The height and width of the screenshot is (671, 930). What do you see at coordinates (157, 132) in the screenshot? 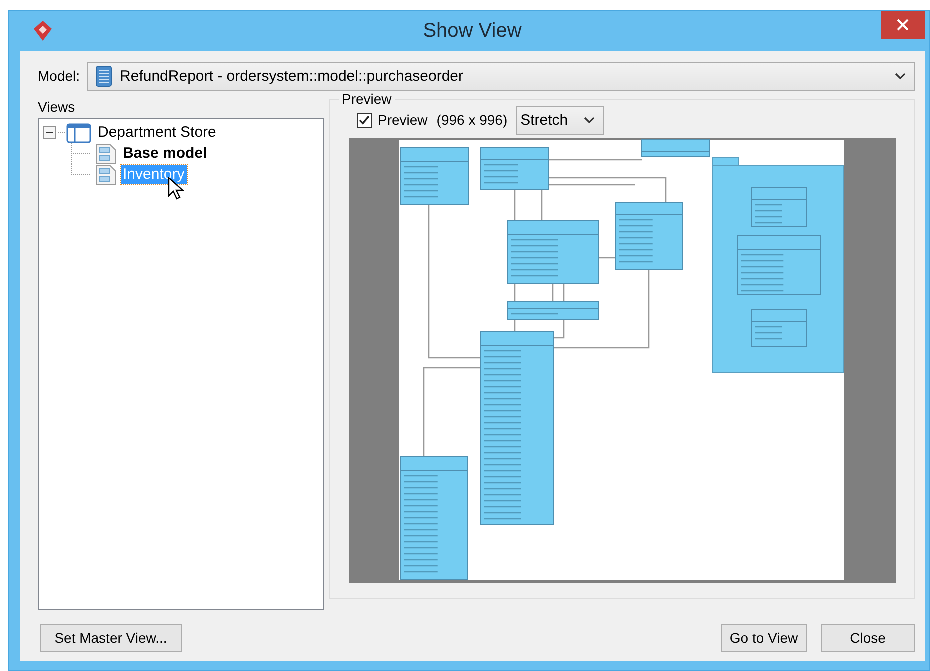
I see `tree-item: Department Store` at bounding box center [157, 132].